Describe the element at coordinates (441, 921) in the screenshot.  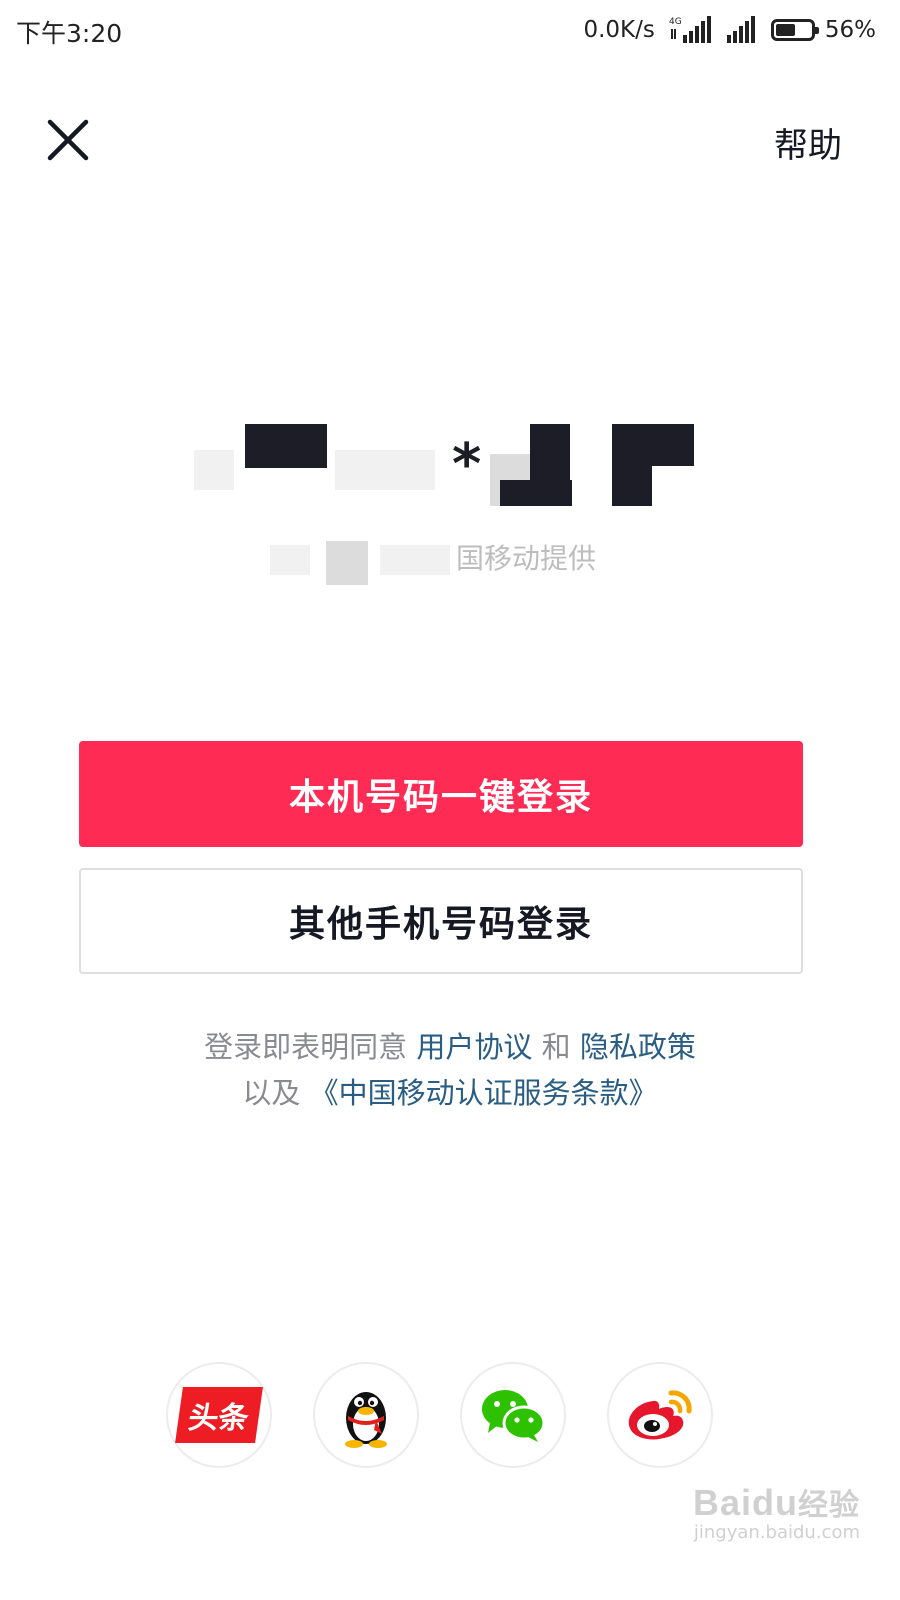
I see `other-phone-login-button: 其他手机号码登录` at that location.